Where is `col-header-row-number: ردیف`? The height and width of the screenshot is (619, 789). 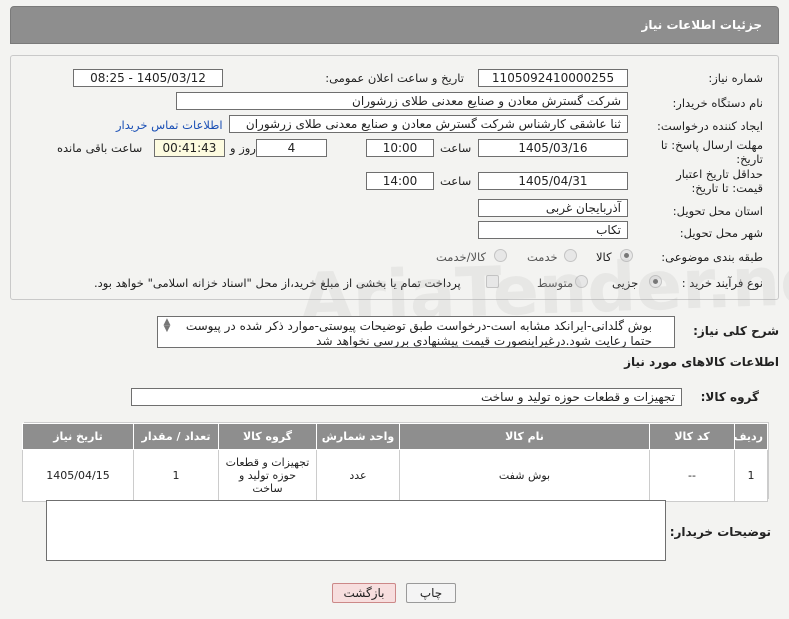 col-header-row-number: ردیف is located at coordinates (751, 436).